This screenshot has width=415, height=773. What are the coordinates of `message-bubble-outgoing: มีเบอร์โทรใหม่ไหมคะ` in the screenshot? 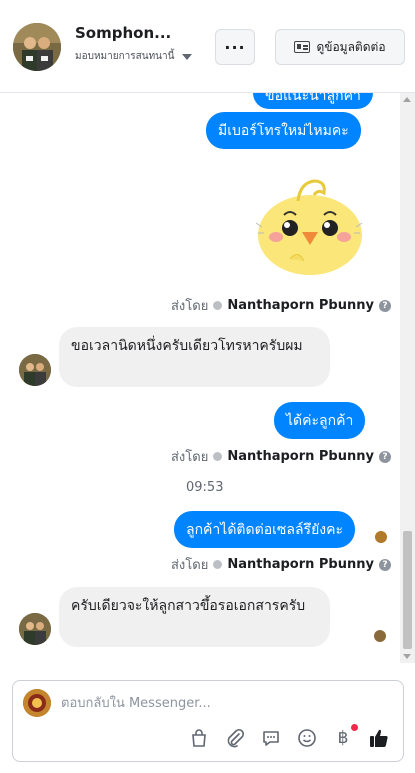 It's located at (283, 130).